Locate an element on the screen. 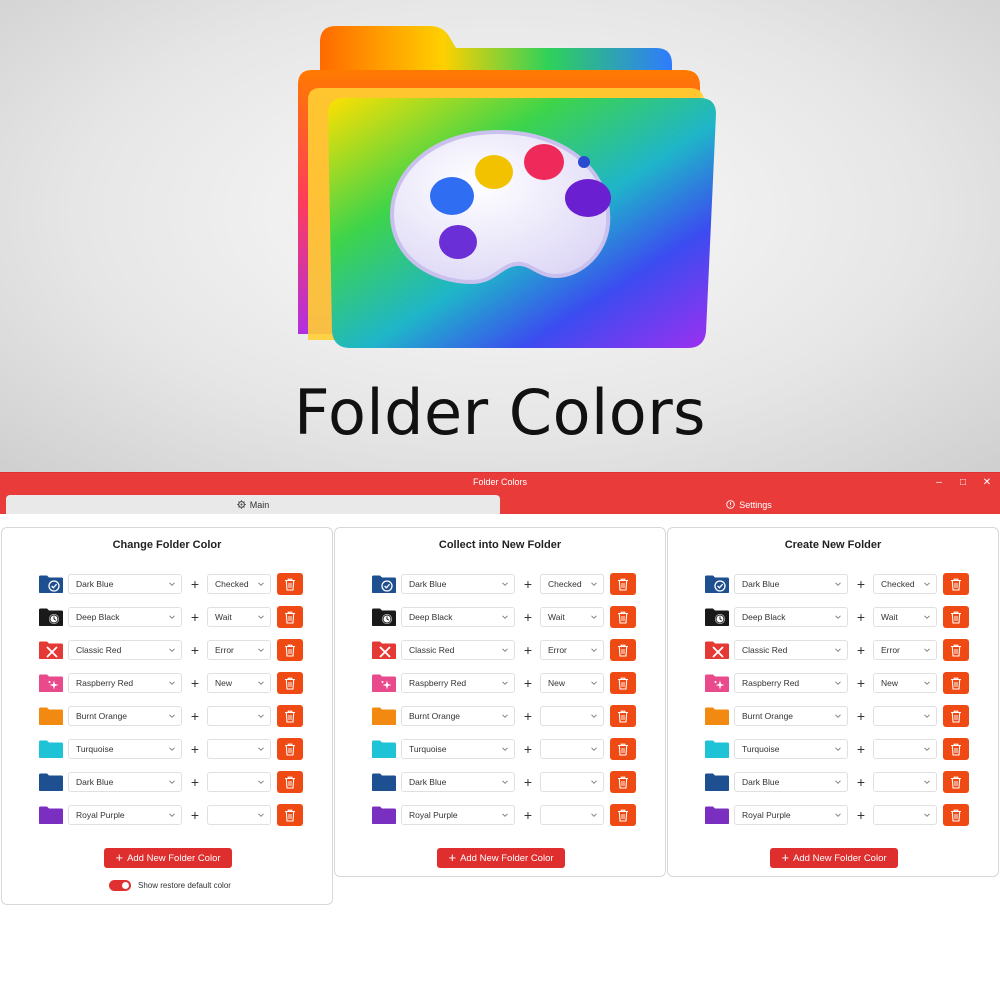 This screenshot has height=1000, width=1000. tab-bar: Main Settings is located at coordinates (500, 503).